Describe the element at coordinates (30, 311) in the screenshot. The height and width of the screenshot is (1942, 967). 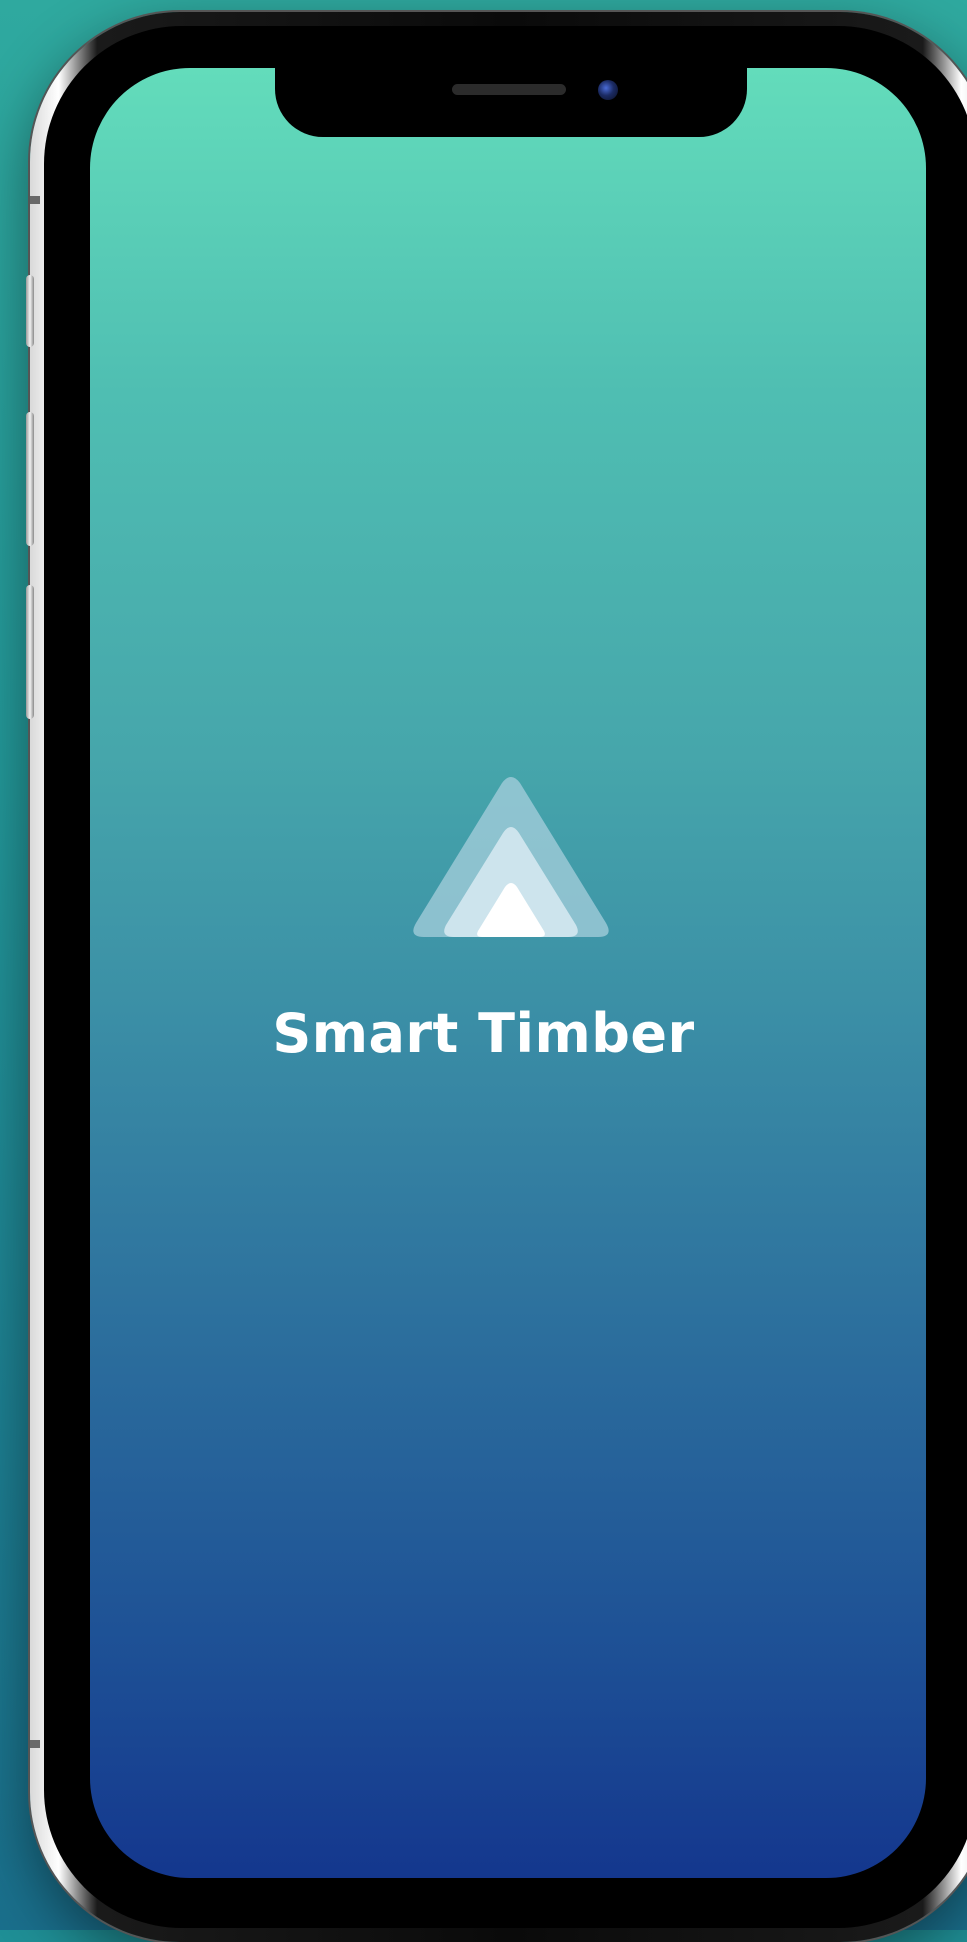
I see `silent-switch` at that location.